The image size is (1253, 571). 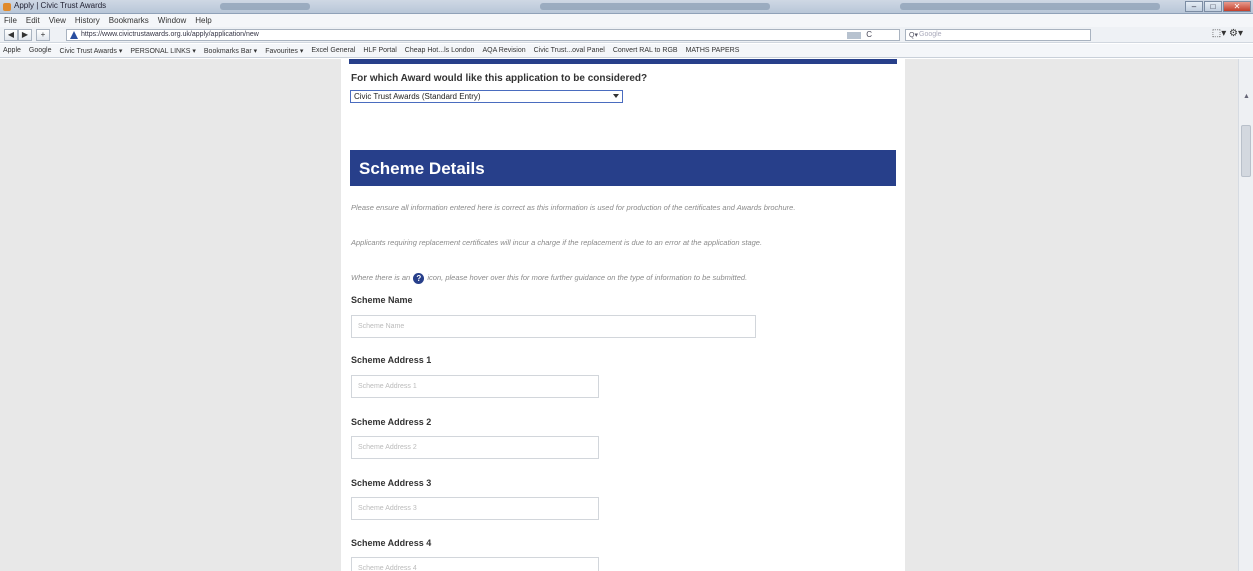 What do you see at coordinates (854, 35) in the screenshot?
I see `reader-view-icon` at bounding box center [854, 35].